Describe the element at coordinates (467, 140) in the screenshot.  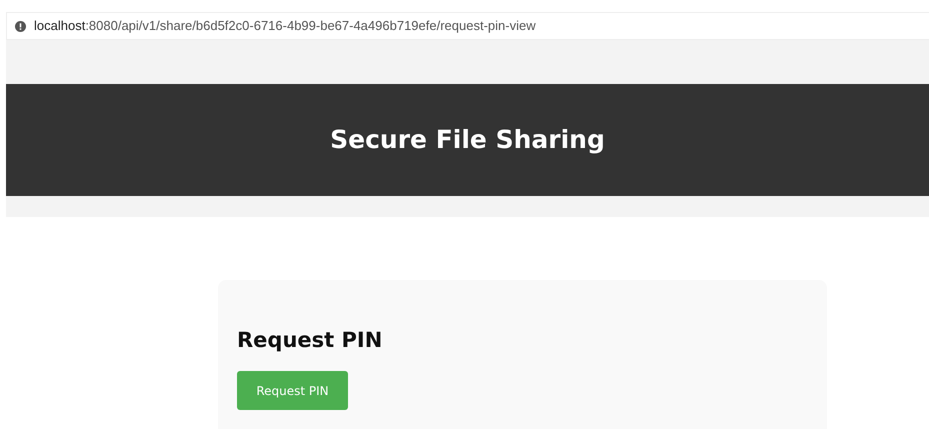
I see `site-title: Secure File Sharing` at that location.